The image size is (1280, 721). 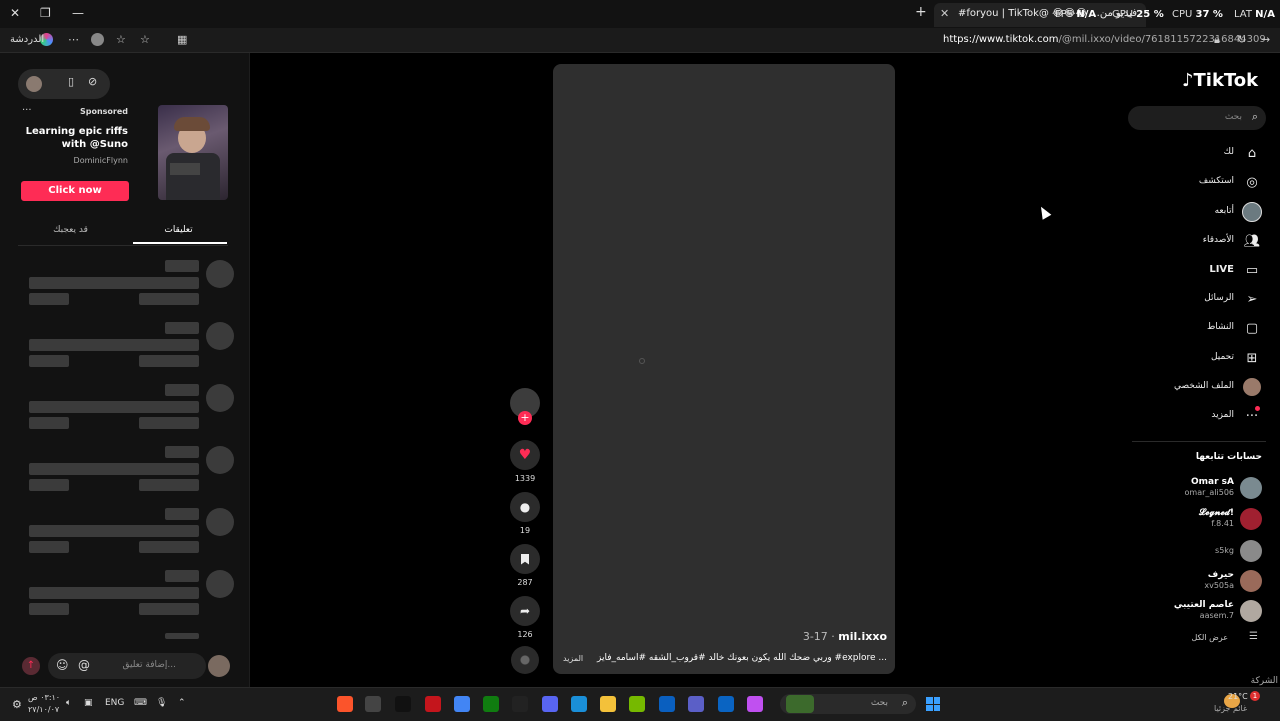 What do you see at coordinates (433, 704) in the screenshot?
I see `acrobat-icon` at bounding box center [433, 704].